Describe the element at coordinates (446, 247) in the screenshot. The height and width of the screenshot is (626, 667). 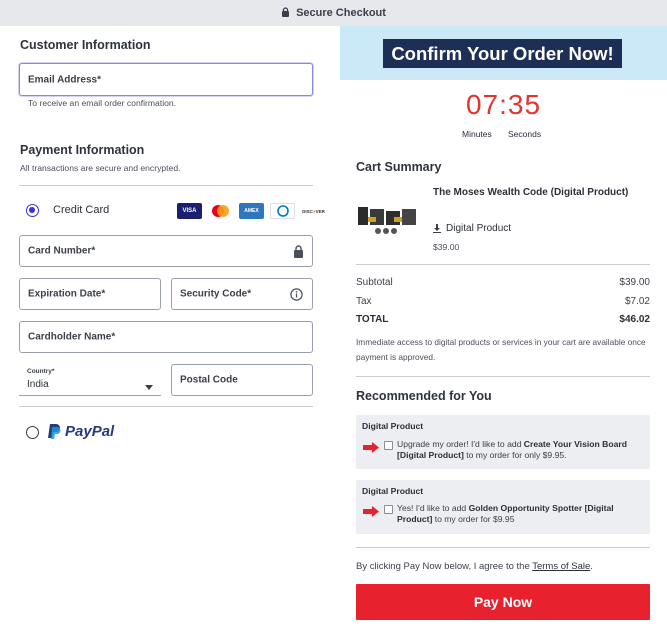
I see `product-price: $39.00` at that location.